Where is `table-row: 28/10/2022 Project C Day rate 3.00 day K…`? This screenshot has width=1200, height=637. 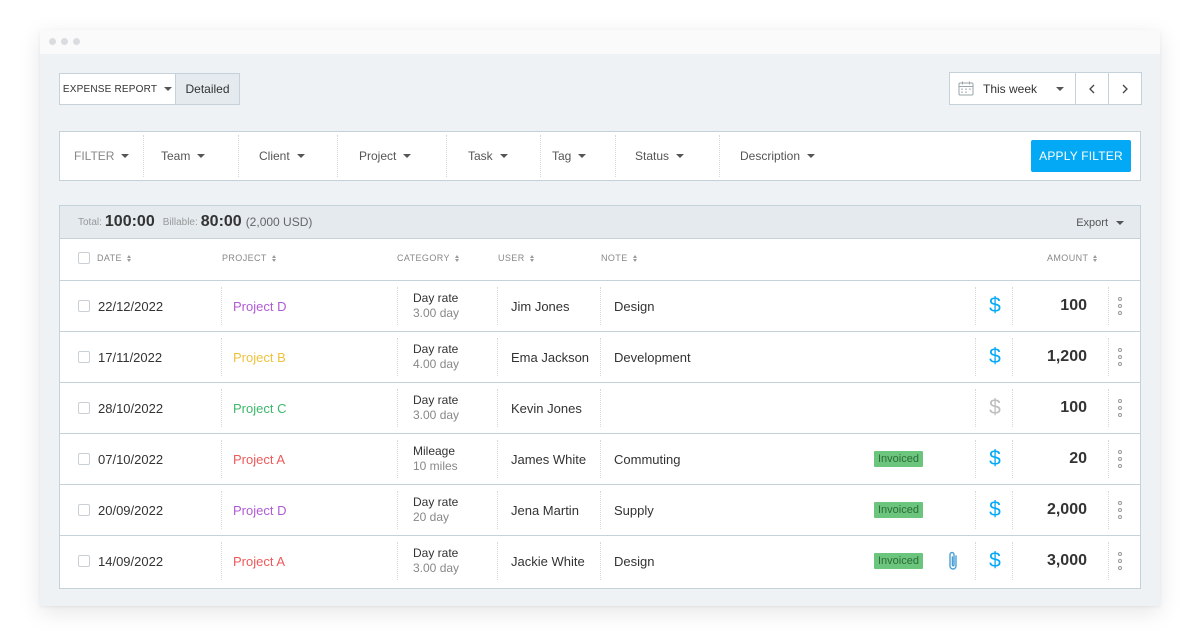
table-row: 28/10/2022 Project C Day rate 3.00 day K… is located at coordinates (600, 408).